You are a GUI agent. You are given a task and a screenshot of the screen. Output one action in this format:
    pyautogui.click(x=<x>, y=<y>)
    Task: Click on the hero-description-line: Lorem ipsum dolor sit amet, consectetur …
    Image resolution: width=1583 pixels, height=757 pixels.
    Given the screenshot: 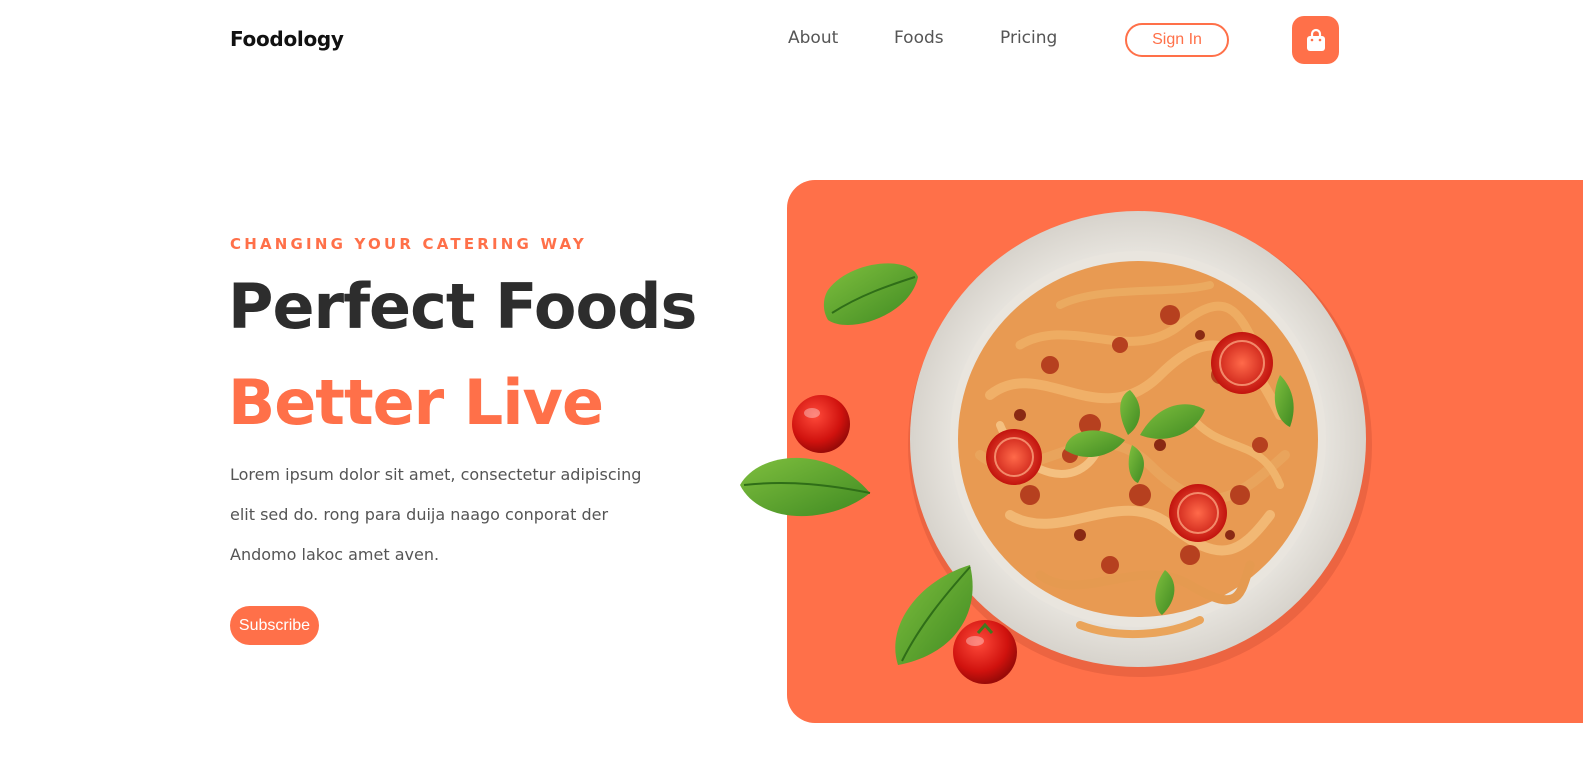 What is the action you would take?
    pyautogui.click(x=436, y=474)
    